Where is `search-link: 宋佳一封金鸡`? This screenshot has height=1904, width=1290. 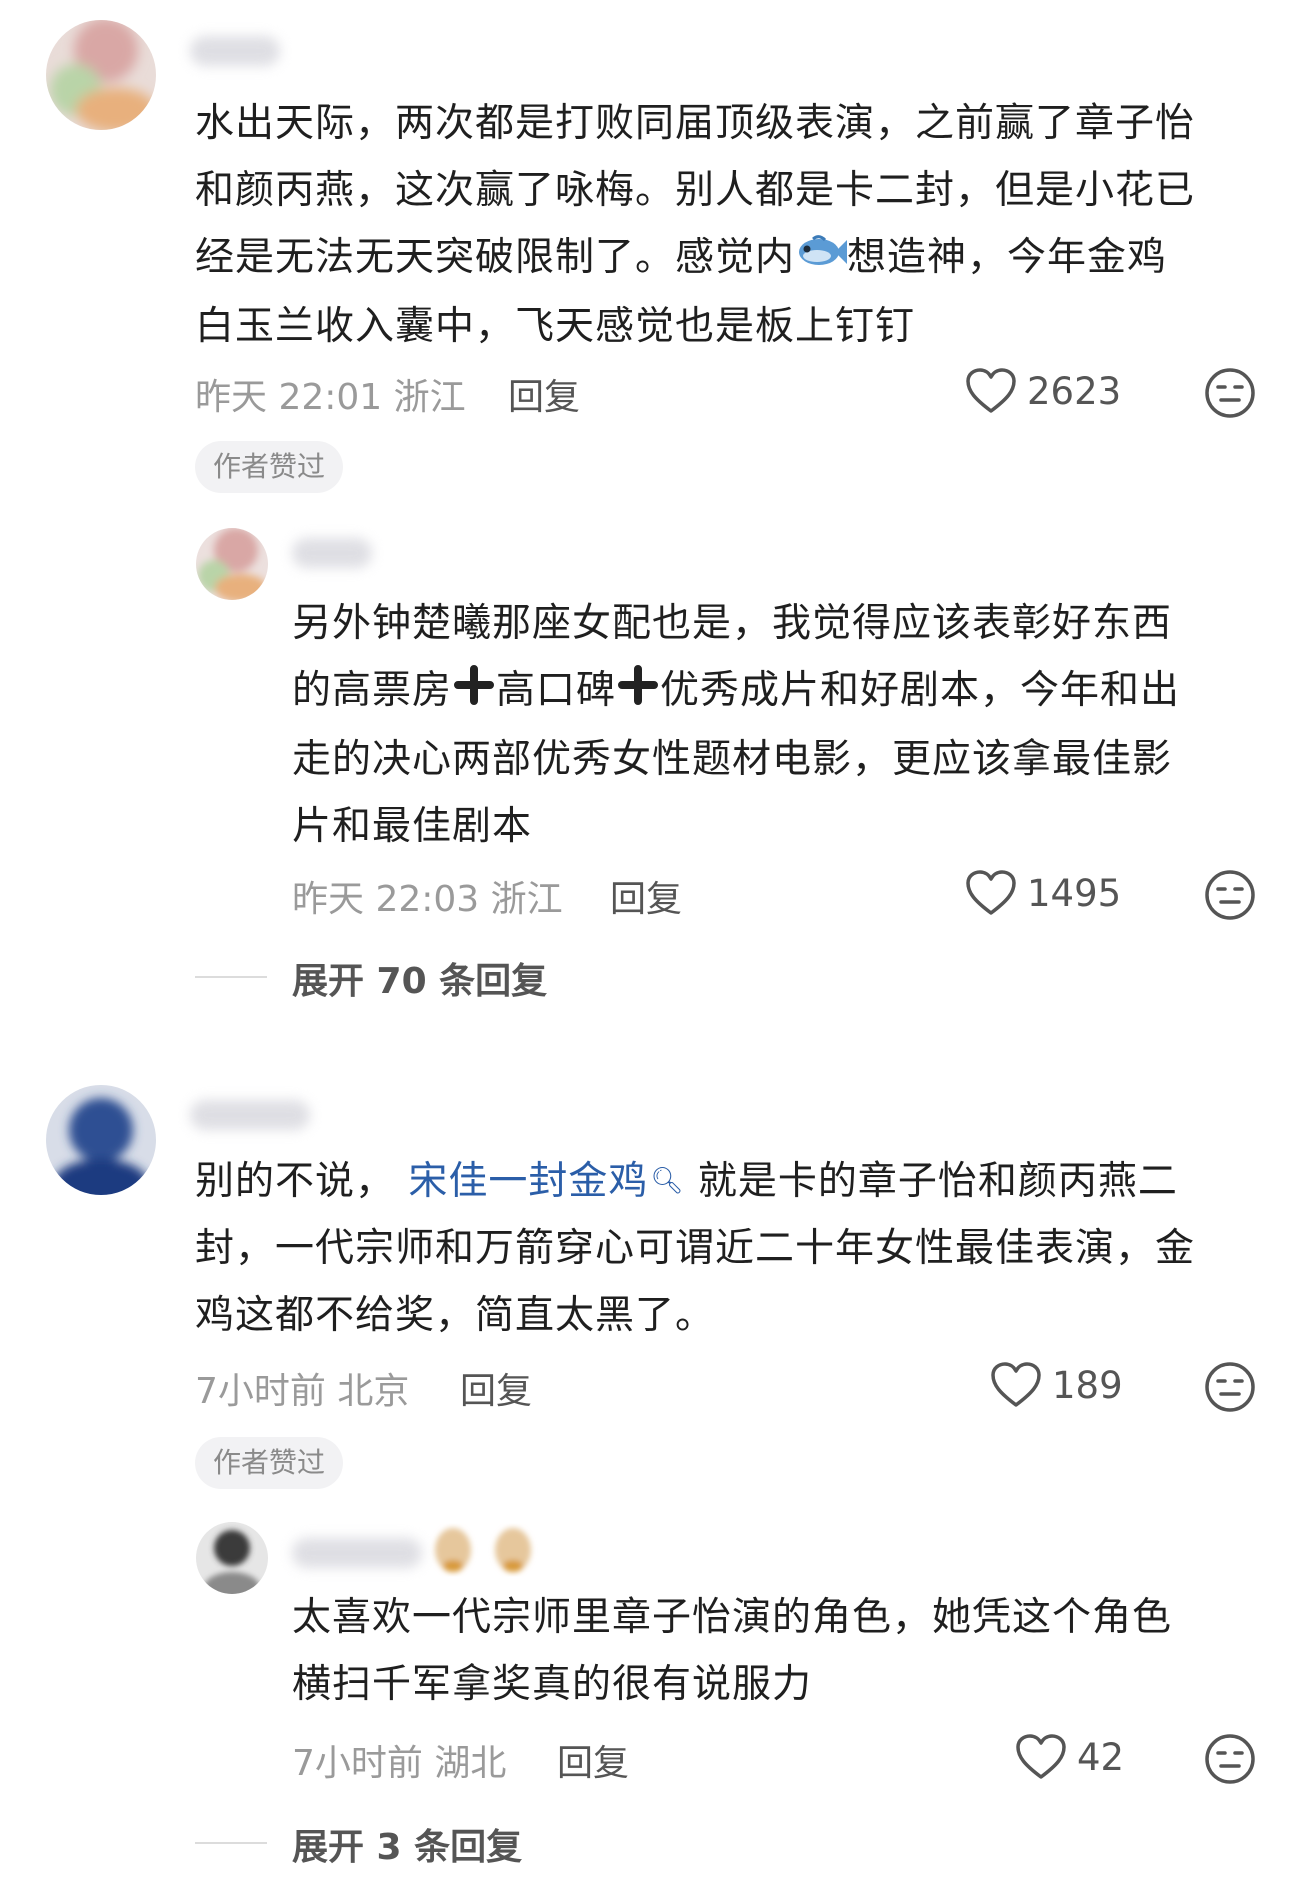 search-link: 宋佳一封金鸡 is located at coordinates (528, 1181).